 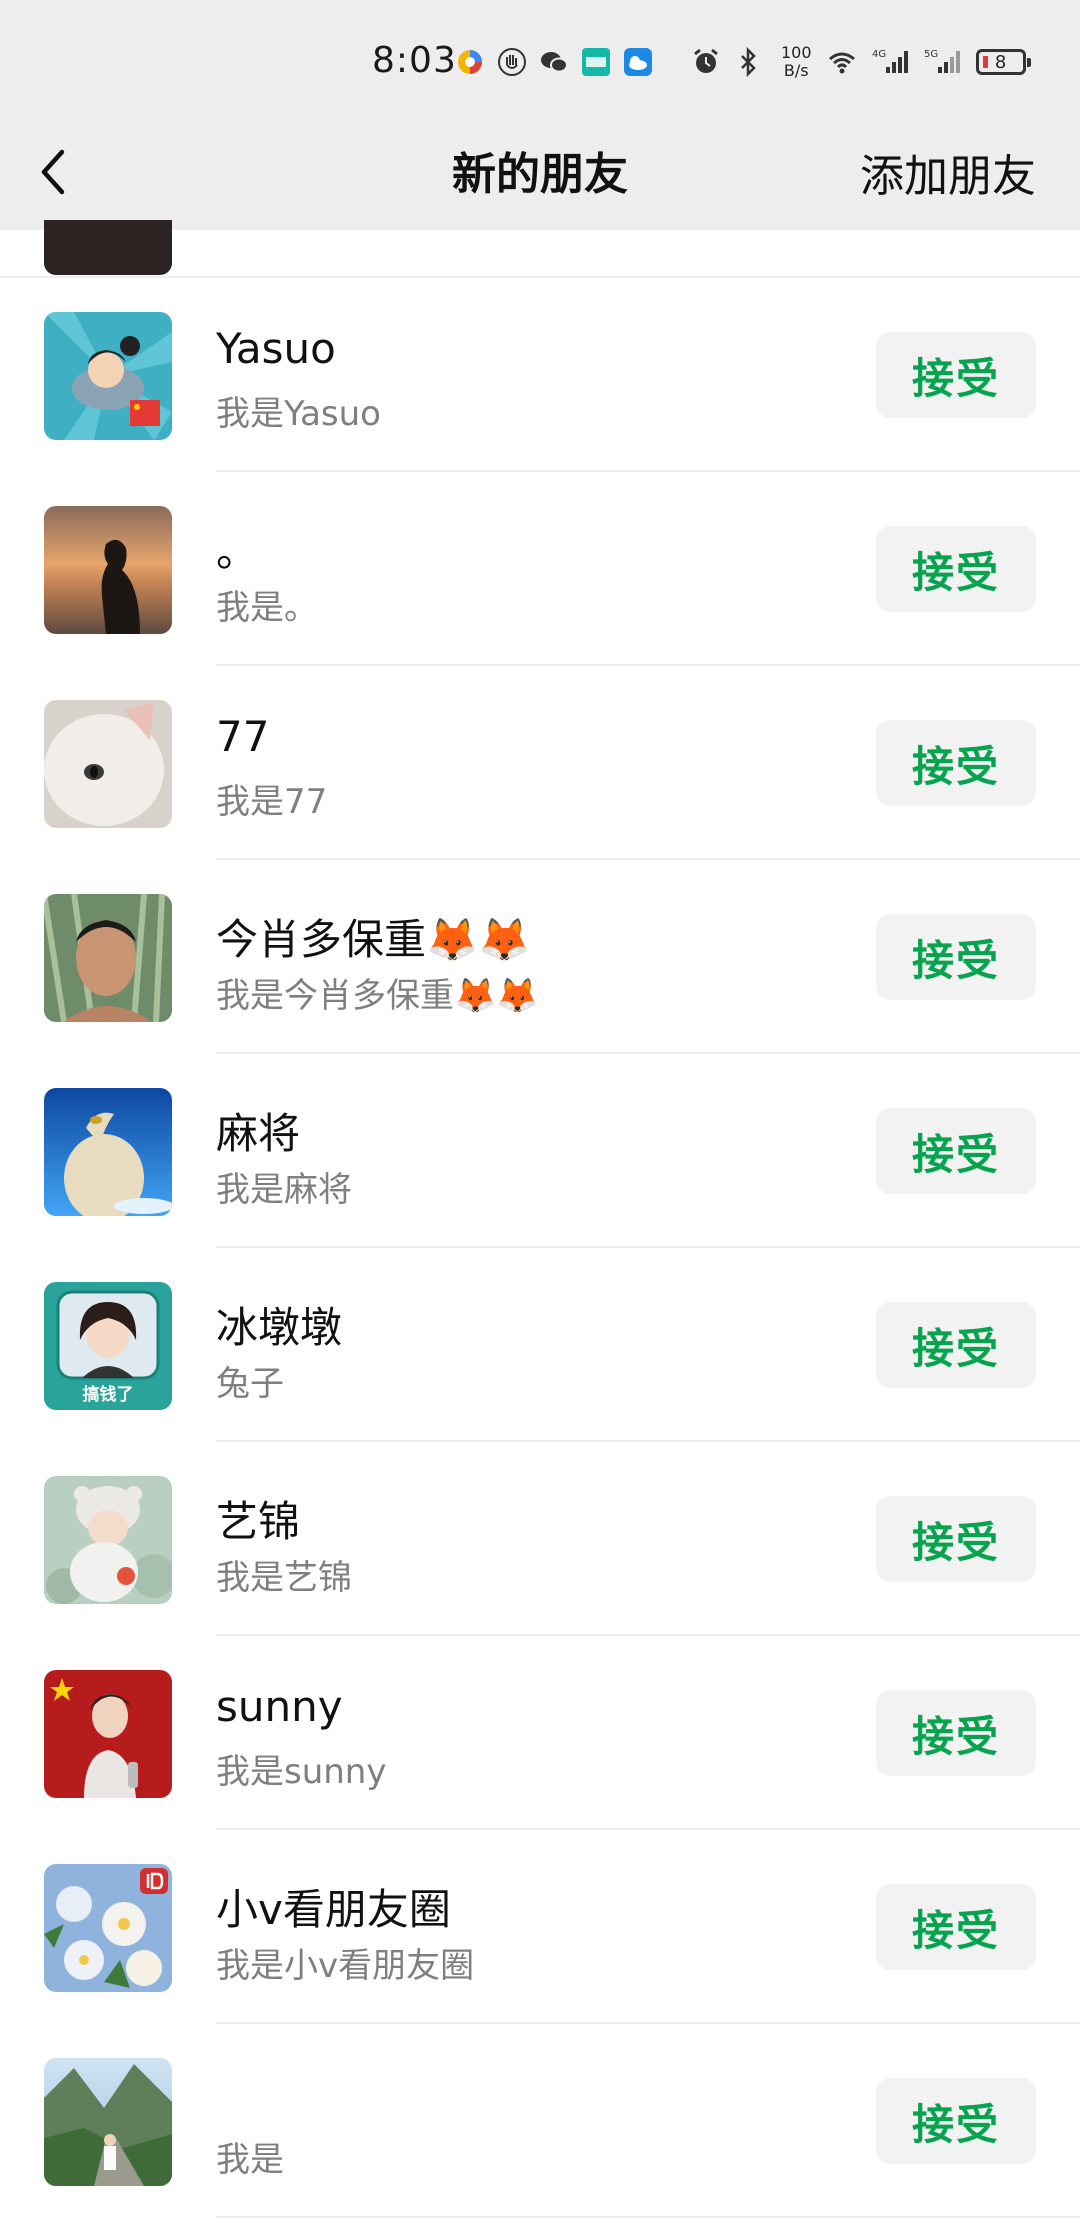 What do you see at coordinates (284, 1190) in the screenshot?
I see `request-message: 我是麻将` at bounding box center [284, 1190].